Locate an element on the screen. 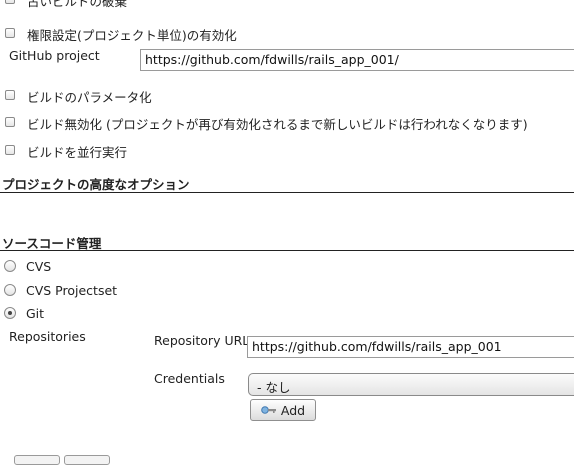 This screenshot has width=574, height=465. concurrent-build-label: ビルドを並行実行 is located at coordinates (77, 152).